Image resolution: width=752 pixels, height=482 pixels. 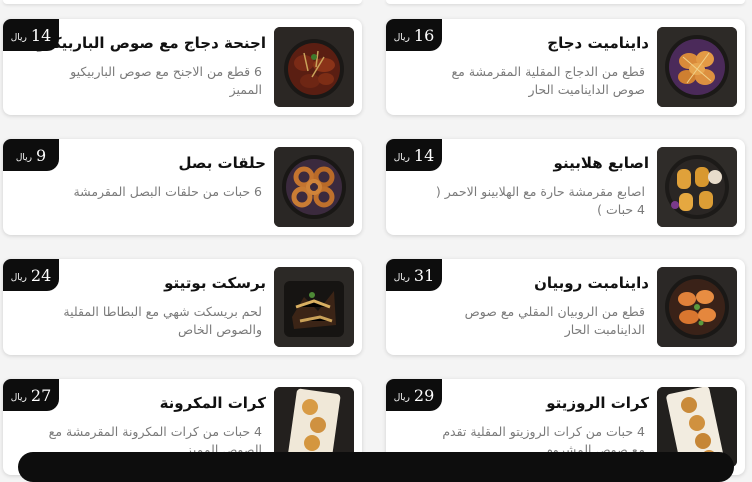 What do you see at coordinates (601, 163) in the screenshot?
I see `item-name: اصابع هلابينو` at bounding box center [601, 163].